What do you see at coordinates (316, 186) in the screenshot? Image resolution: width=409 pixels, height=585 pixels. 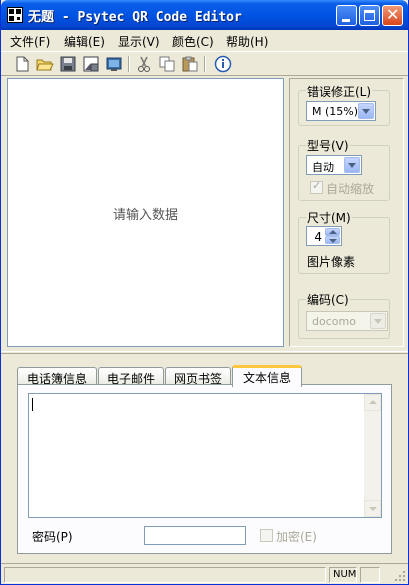 I see `auto-shrink-checkbox` at bounding box center [316, 186].